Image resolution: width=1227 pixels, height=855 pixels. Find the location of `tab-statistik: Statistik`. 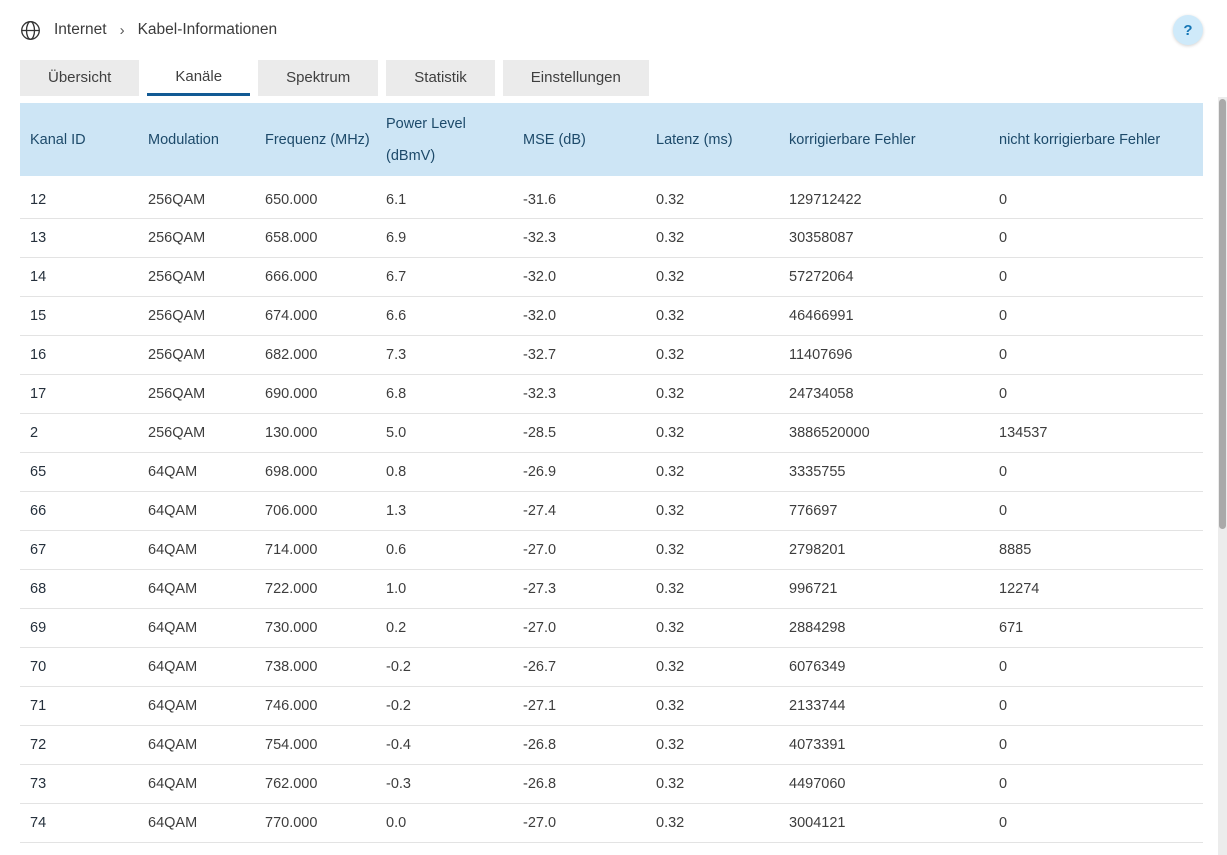

tab-statistik: Statistik is located at coordinates (440, 78).